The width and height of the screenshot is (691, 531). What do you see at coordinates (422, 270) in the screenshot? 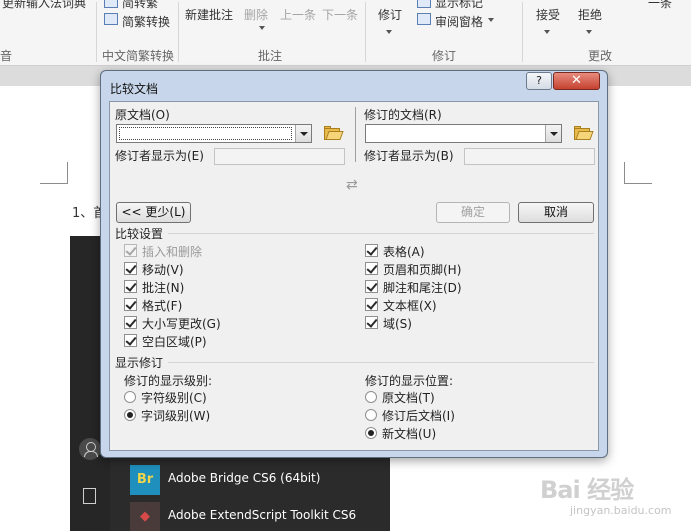
I see `checkbox-label: 页眉和页脚(H)` at bounding box center [422, 270].